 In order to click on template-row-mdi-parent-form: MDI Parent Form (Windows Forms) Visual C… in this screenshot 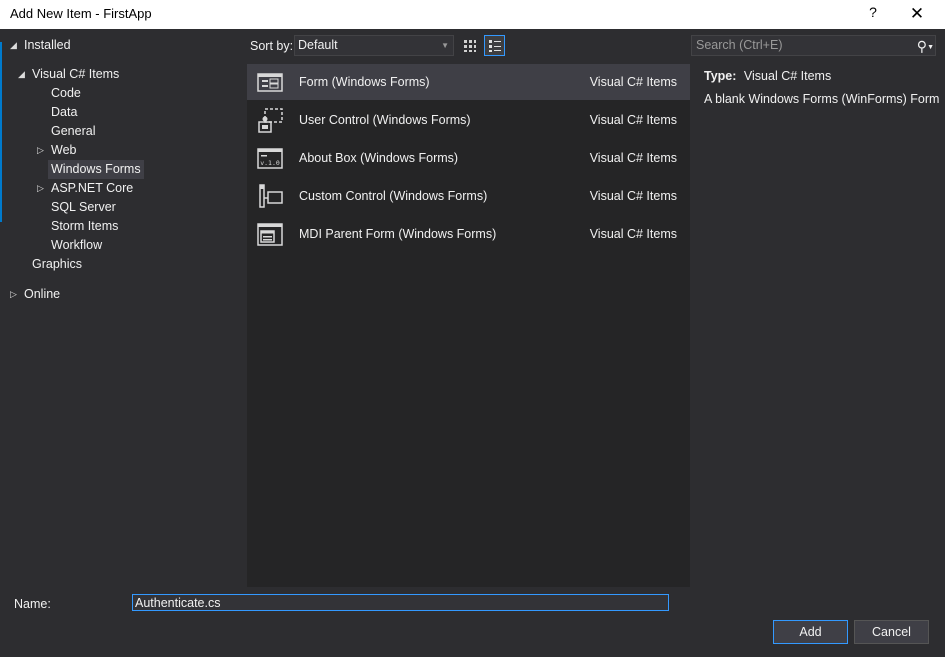, I will do `click(468, 234)`.